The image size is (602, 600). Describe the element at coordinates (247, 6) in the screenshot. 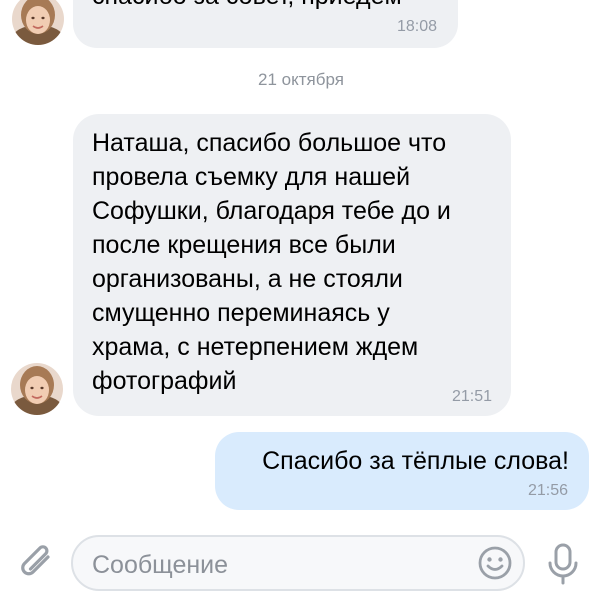

I see `message-text: спасибо за совет, приедем` at that location.